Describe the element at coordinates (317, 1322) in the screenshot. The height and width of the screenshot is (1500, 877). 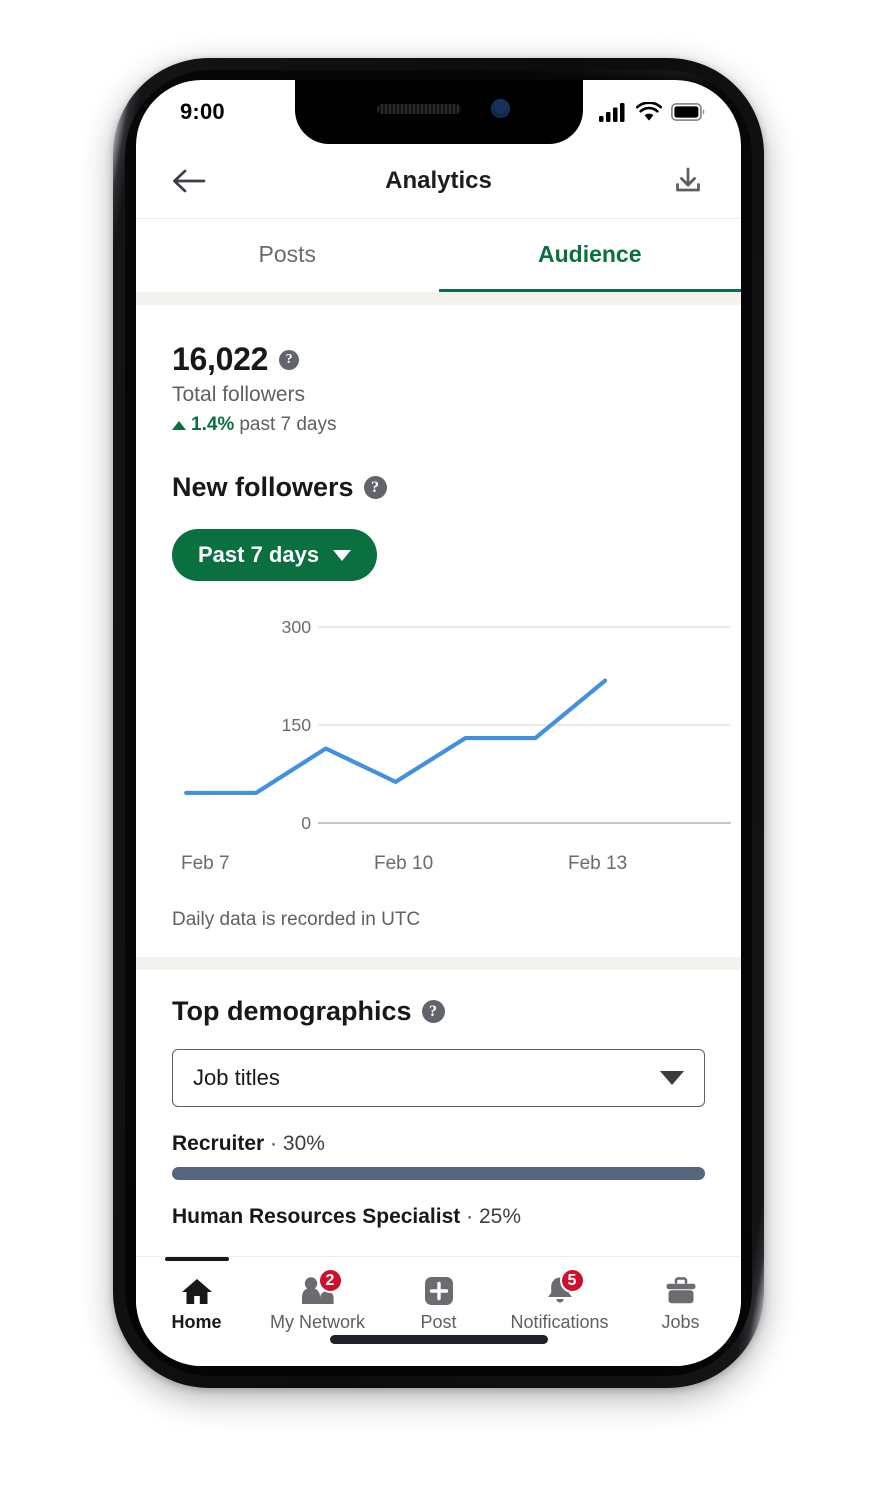
I see `nav-label-my-network: My Network` at that location.